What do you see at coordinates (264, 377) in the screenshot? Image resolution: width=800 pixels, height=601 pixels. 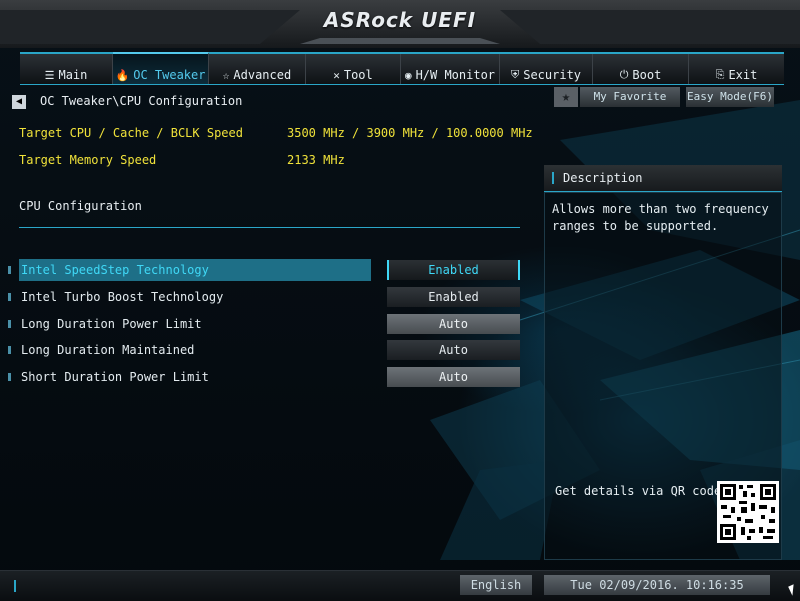 I see `setting-row-short-duration-power-limit: Short Duration Power Limit Auto` at bounding box center [264, 377].